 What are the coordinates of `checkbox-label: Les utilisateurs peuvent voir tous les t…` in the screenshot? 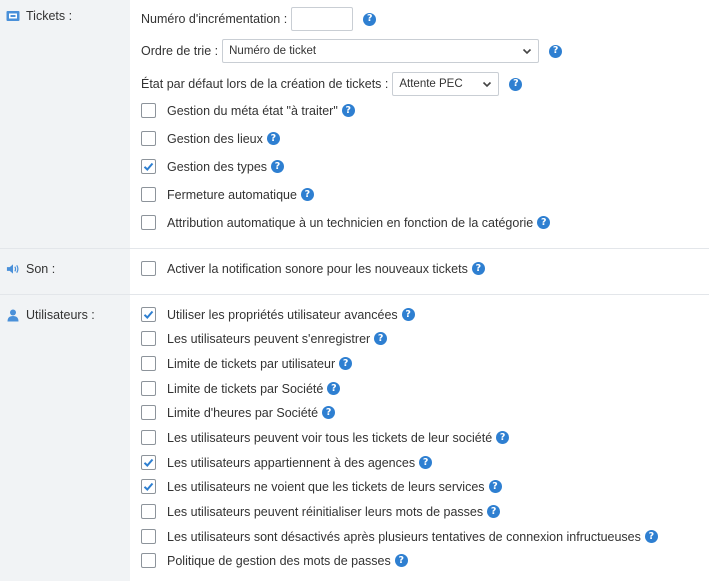 It's located at (330, 437).